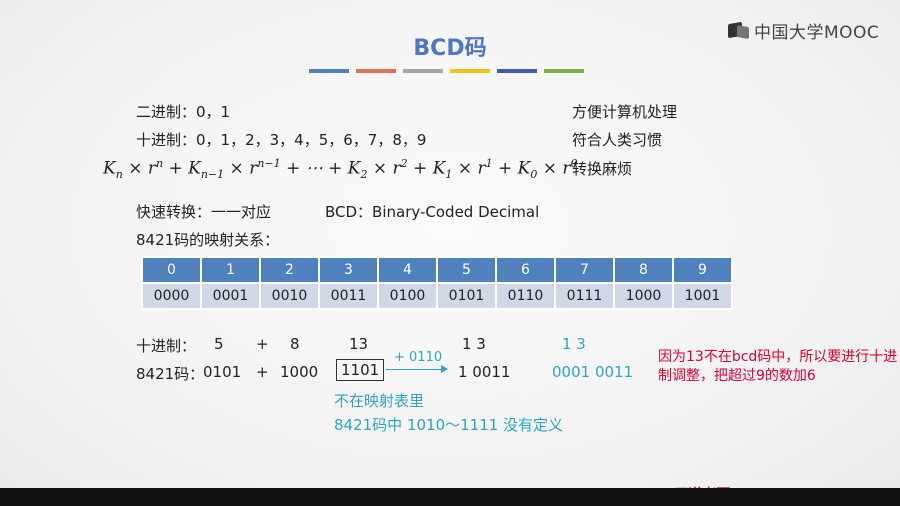 This screenshot has width=900, height=506. What do you see at coordinates (171, 270) in the screenshot?
I see `table-cell-digit: 0` at bounding box center [171, 270].